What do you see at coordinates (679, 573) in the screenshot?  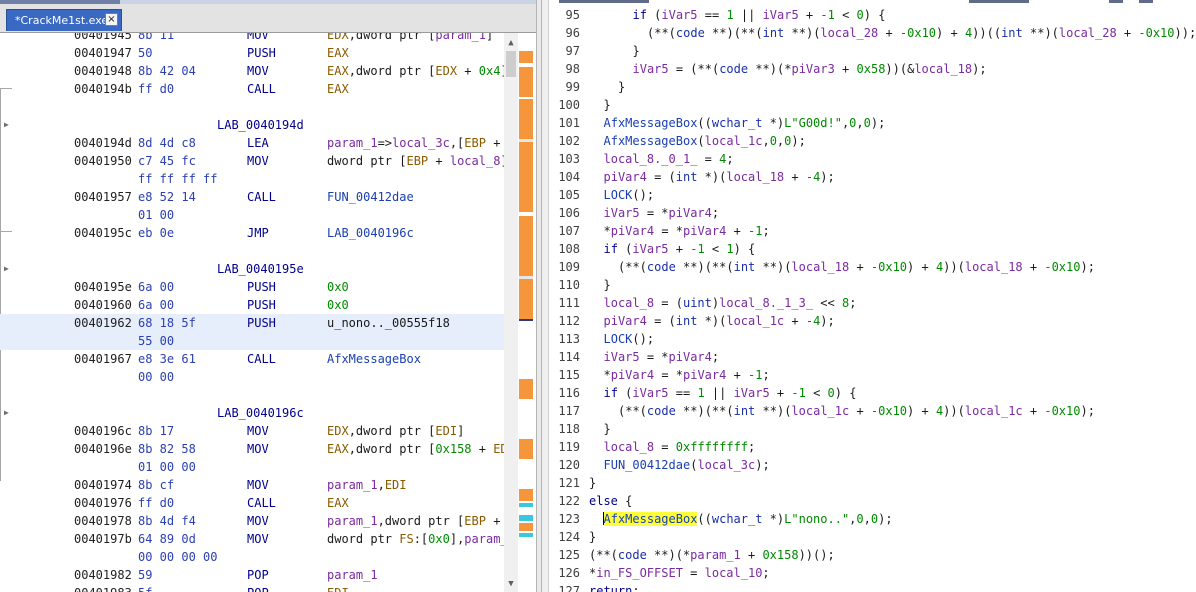 I see `code-text: *in_FS_OFFSET = local_10;` at bounding box center [679, 573].